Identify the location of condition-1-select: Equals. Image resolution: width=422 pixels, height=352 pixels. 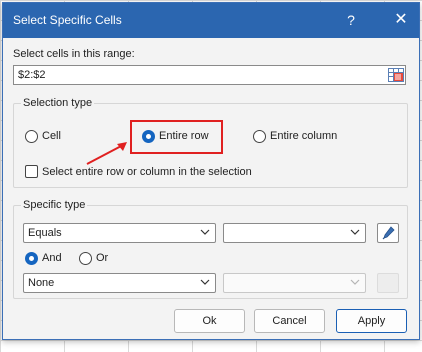
(119, 233).